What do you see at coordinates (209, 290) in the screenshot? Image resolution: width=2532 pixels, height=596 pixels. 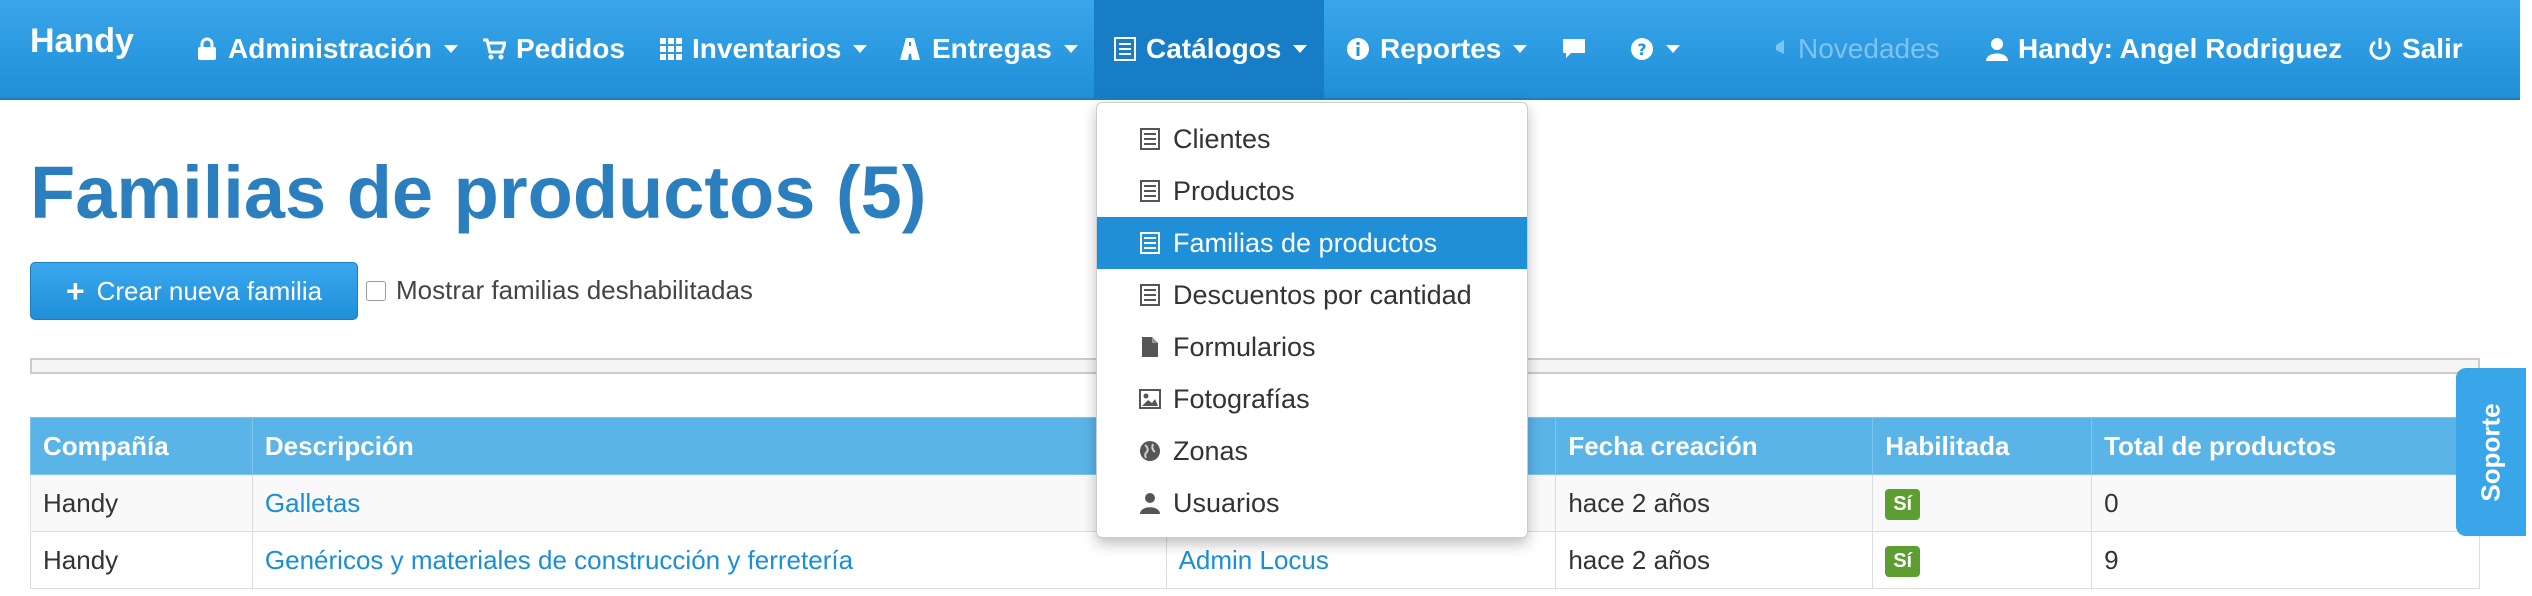 I see `create-family-label: Crear nueva familia` at bounding box center [209, 290].